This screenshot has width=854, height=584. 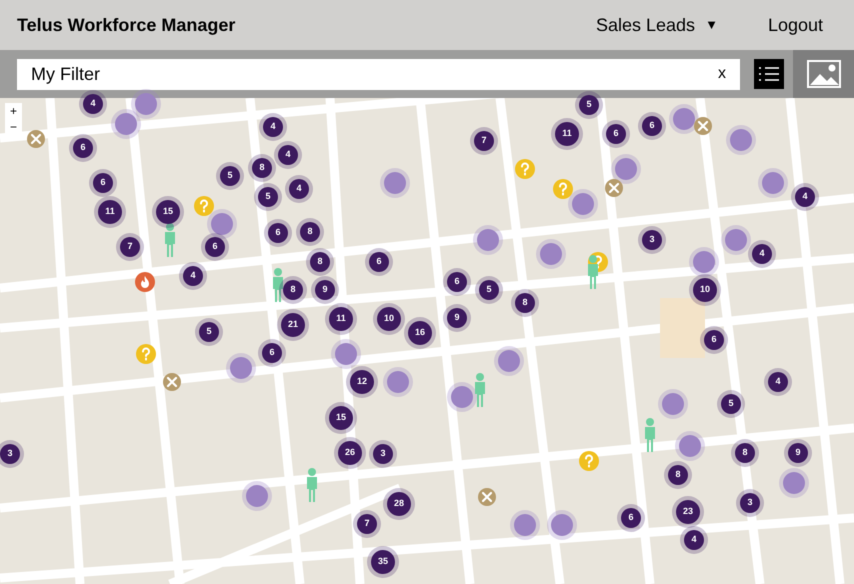 I want to click on caret-icon: ▼, so click(x=711, y=25).